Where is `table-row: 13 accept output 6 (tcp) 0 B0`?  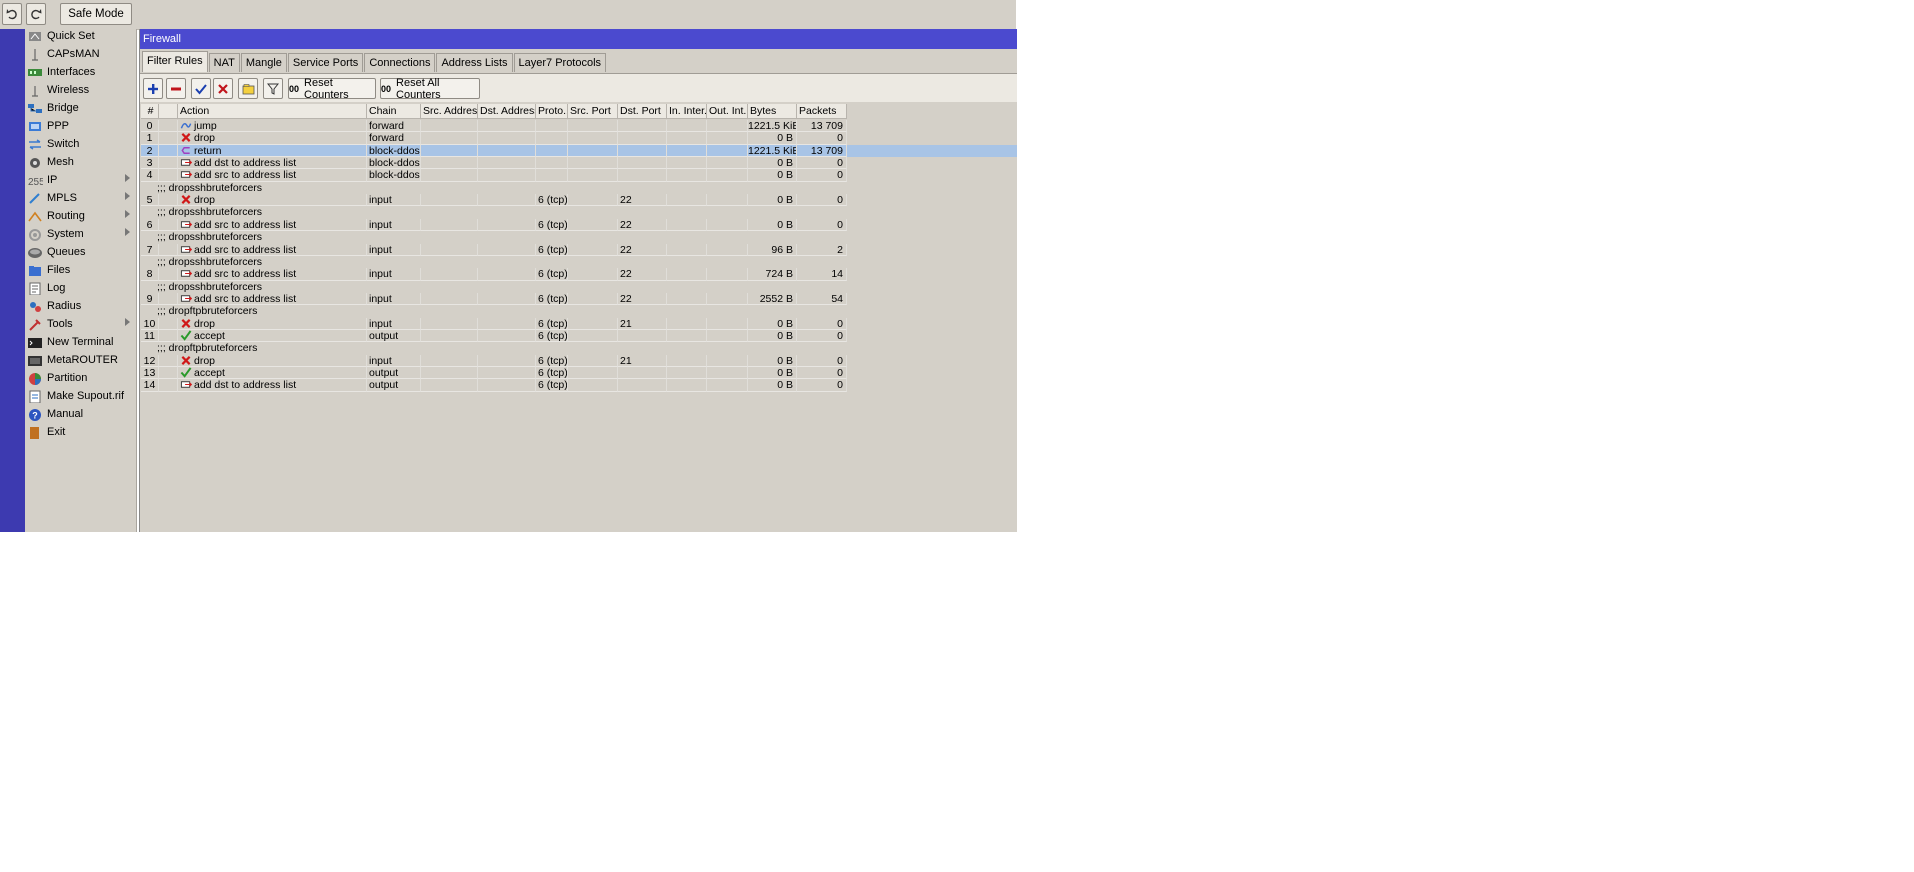 table-row: 13 accept output 6 (tcp) 0 B0 is located at coordinates (579, 373).